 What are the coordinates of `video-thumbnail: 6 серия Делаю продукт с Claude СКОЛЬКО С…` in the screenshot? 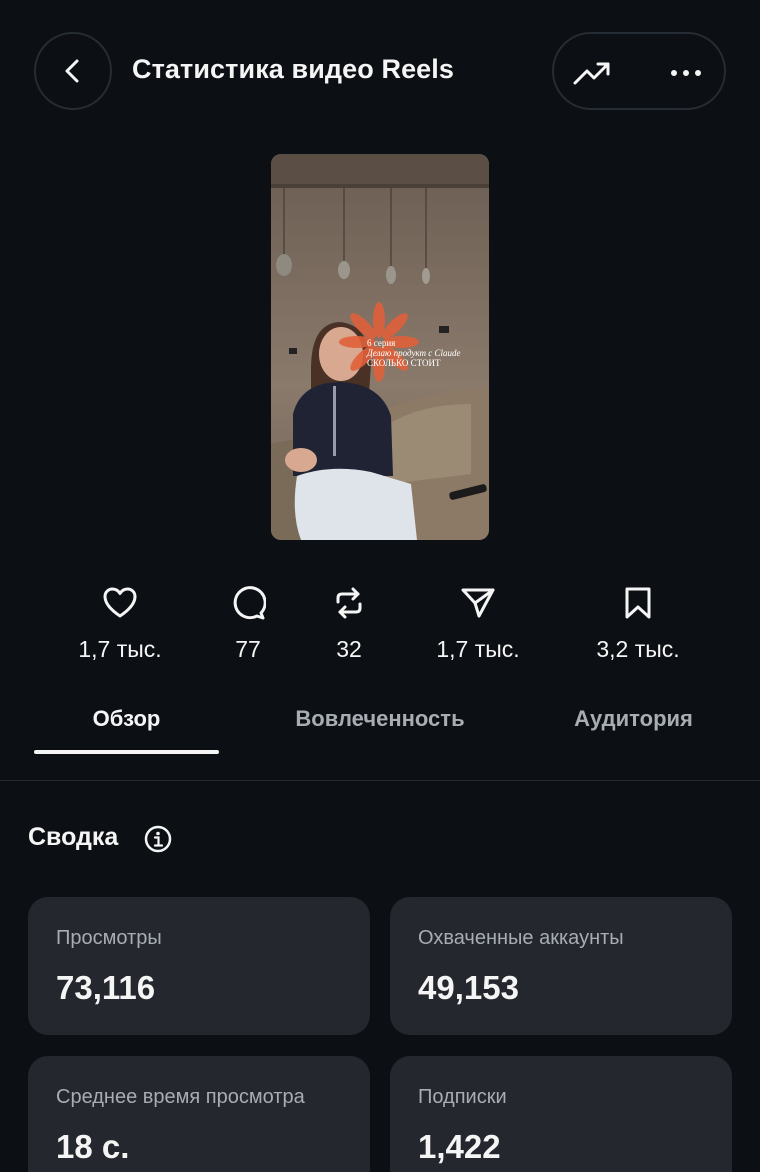 It's located at (380, 347).